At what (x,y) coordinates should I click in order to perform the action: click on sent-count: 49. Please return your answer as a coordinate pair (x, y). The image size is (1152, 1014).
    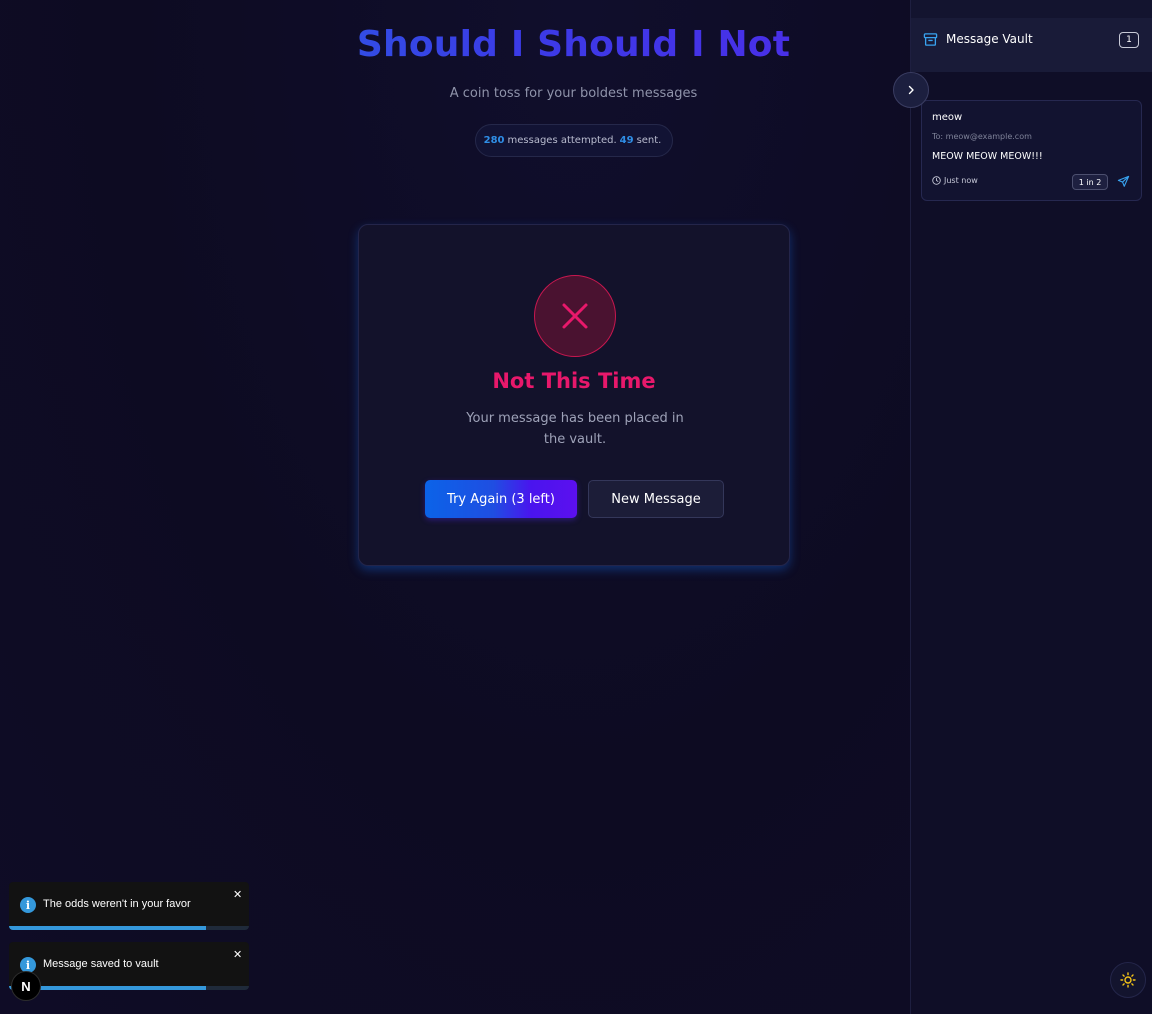
    Looking at the image, I should click on (626, 140).